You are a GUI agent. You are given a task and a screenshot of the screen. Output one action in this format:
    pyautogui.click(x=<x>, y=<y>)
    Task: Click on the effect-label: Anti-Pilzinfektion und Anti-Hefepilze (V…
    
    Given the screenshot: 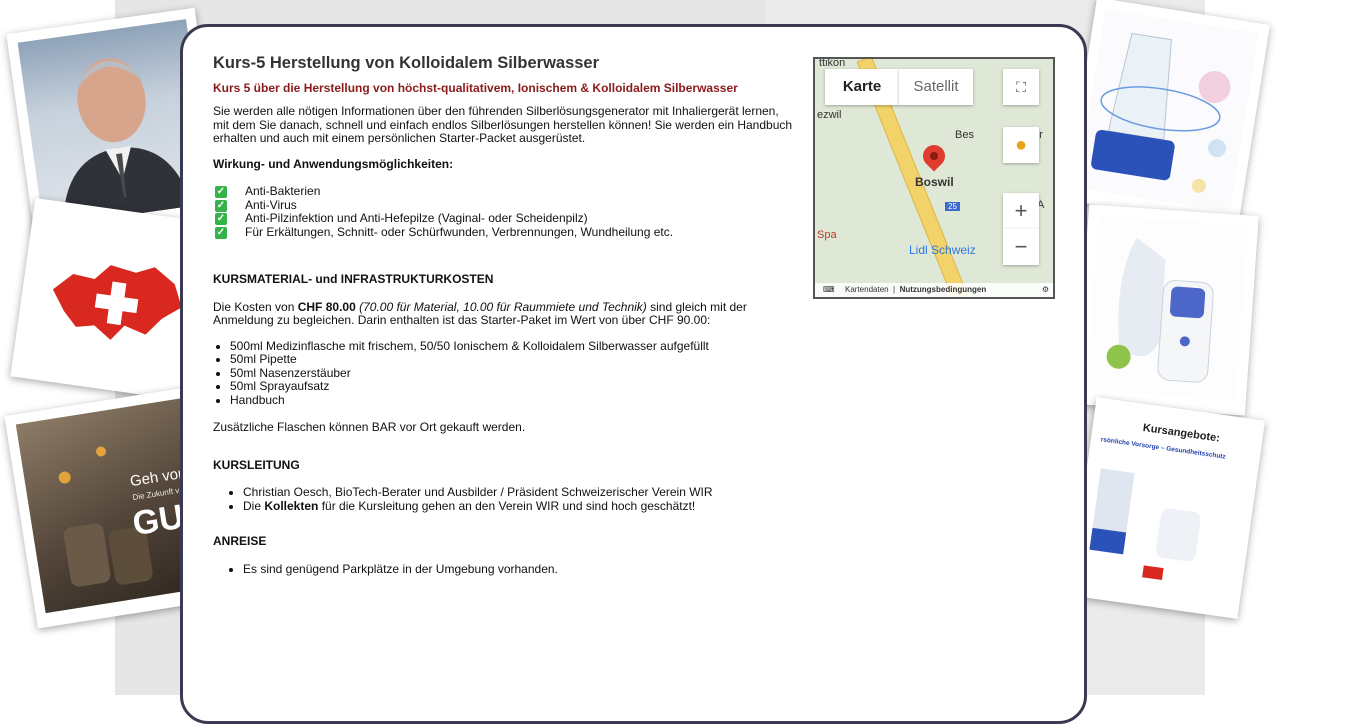 What is the action you would take?
    pyautogui.click(x=416, y=218)
    